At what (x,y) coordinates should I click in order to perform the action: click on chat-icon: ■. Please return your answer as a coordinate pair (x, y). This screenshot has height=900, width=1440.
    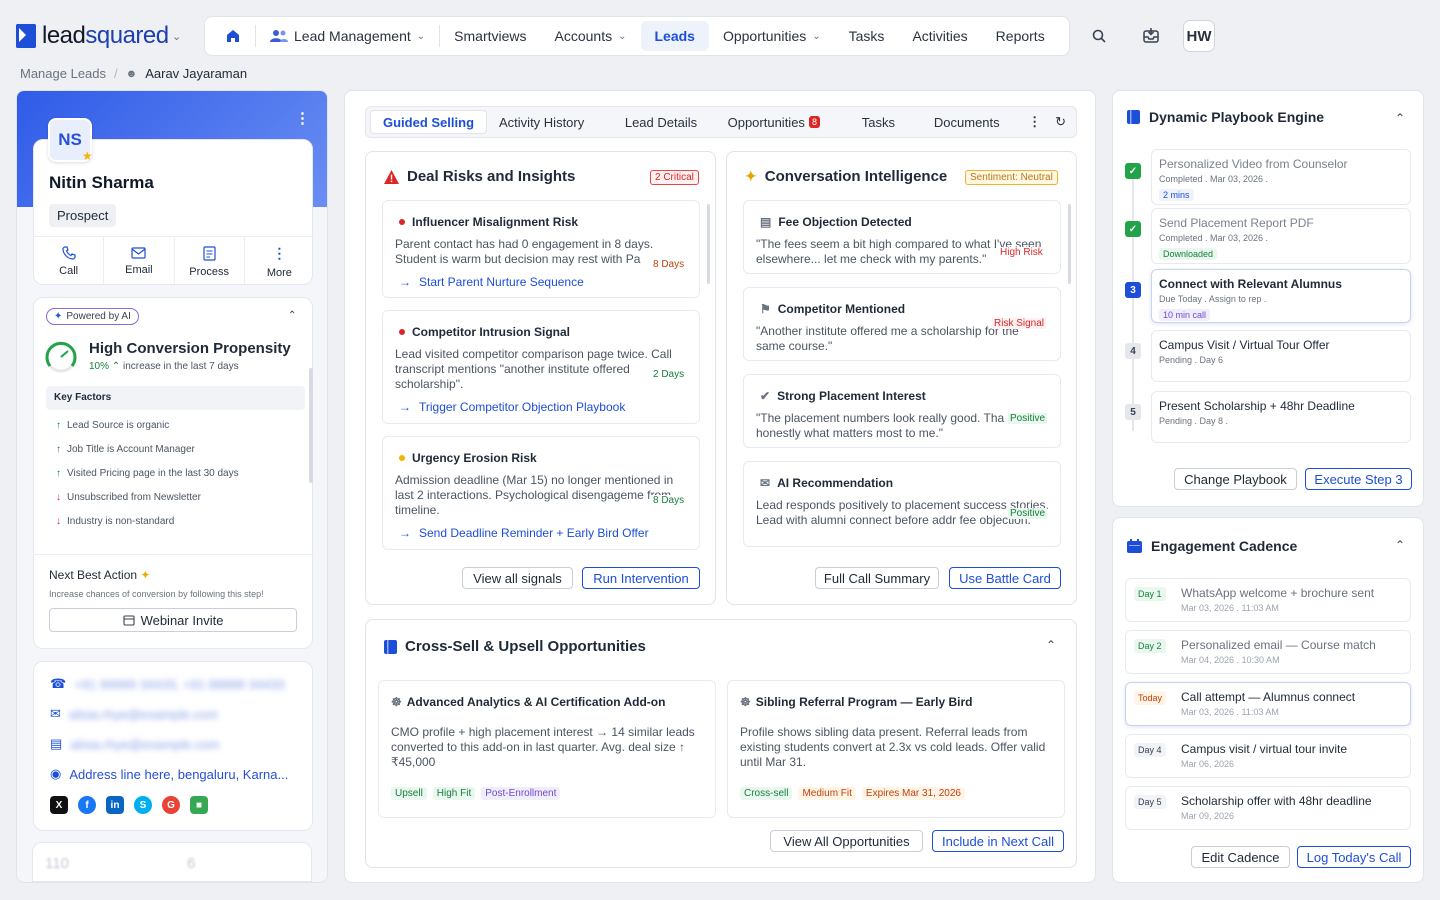
    Looking at the image, I should click on (199, 805).